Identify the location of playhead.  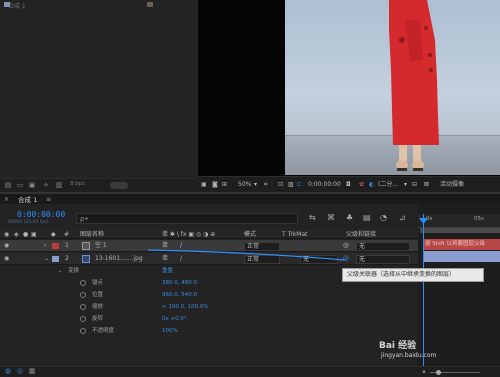
(423, 290).